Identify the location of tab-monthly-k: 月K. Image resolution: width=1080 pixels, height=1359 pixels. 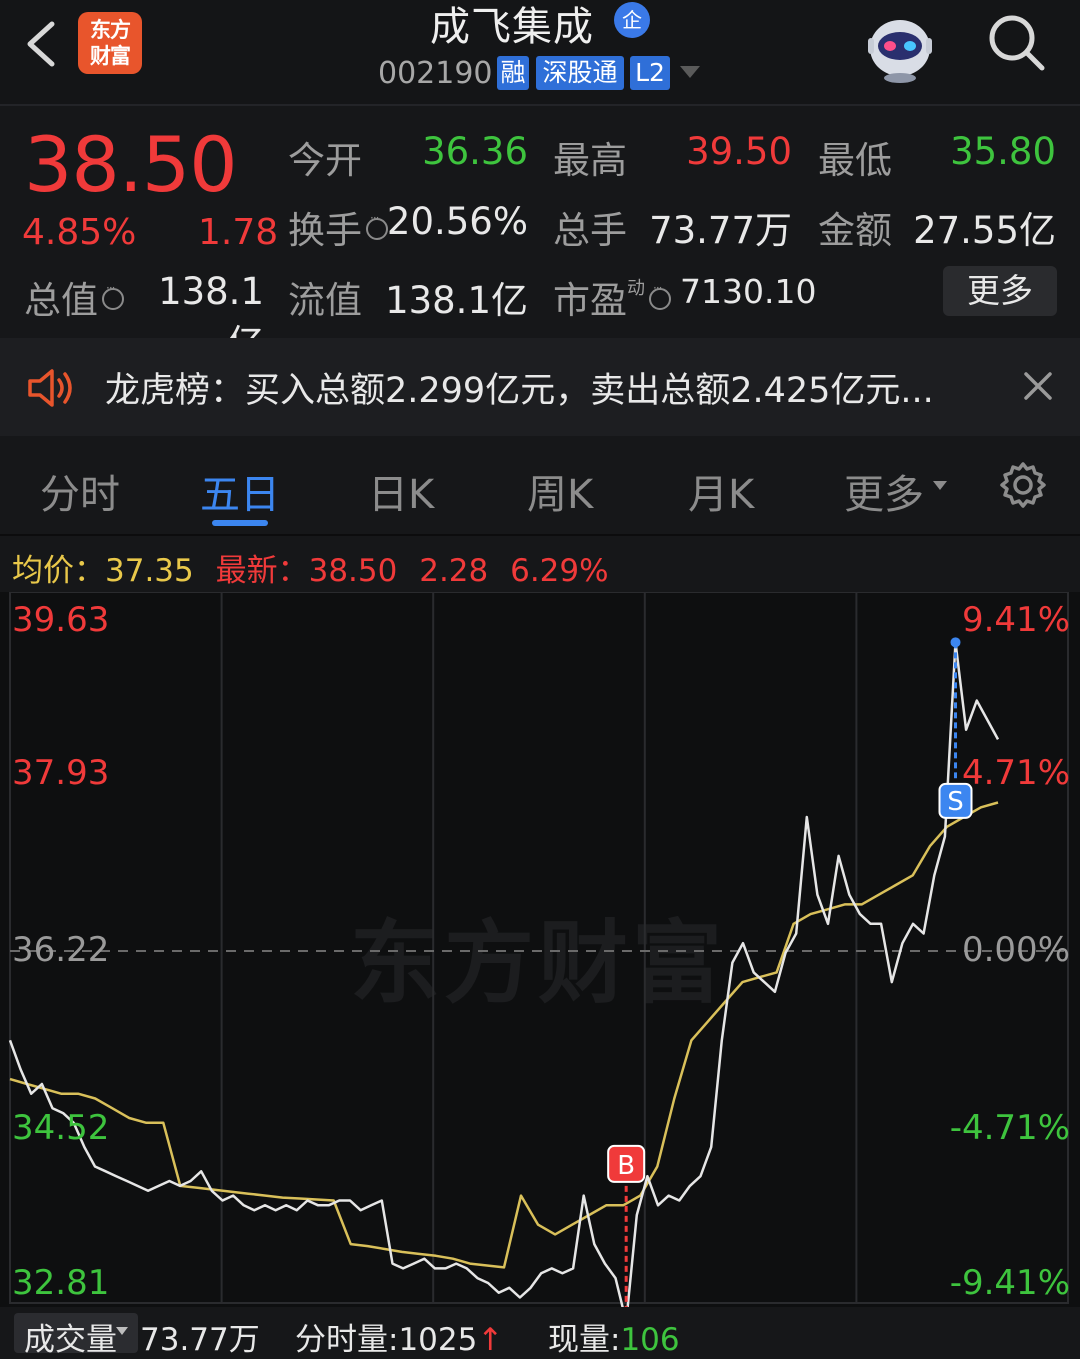
(721, 491).